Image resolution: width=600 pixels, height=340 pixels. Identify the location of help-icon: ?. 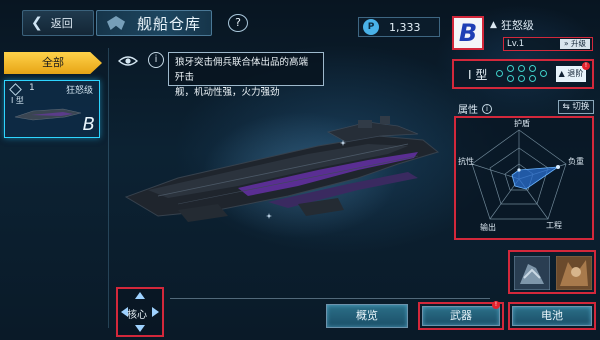
(238, 22).